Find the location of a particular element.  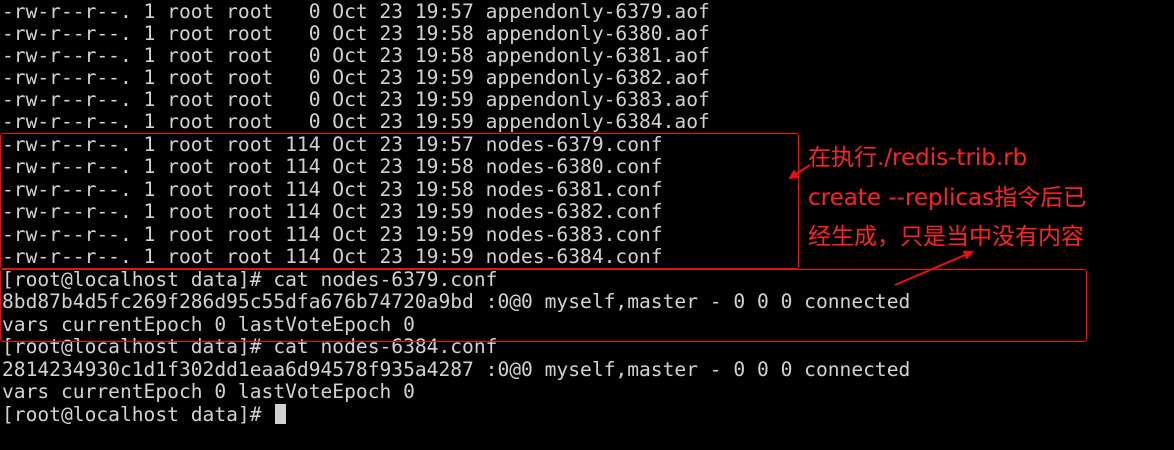

arrow-to-nodes-content is located at coordinates (934, 268).